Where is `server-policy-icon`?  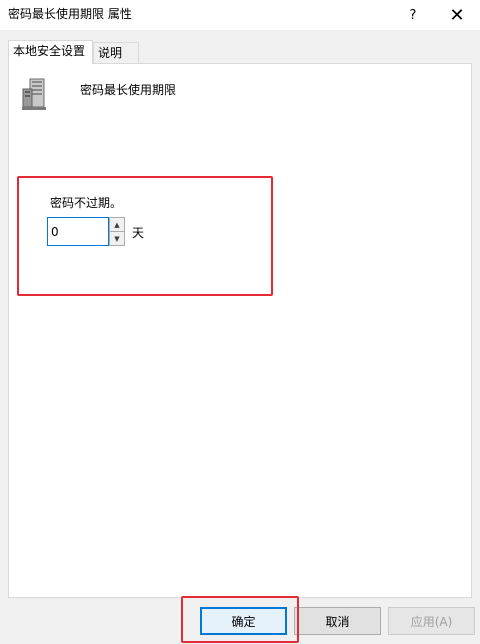
server-policy-icon is located at coordinates (34, 94).